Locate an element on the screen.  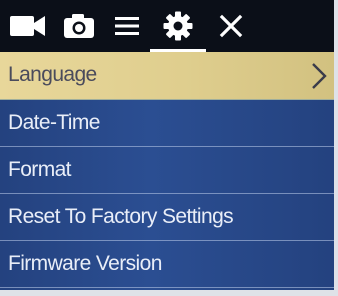
menu-item-label: Language is located at coordinates (52, 74).